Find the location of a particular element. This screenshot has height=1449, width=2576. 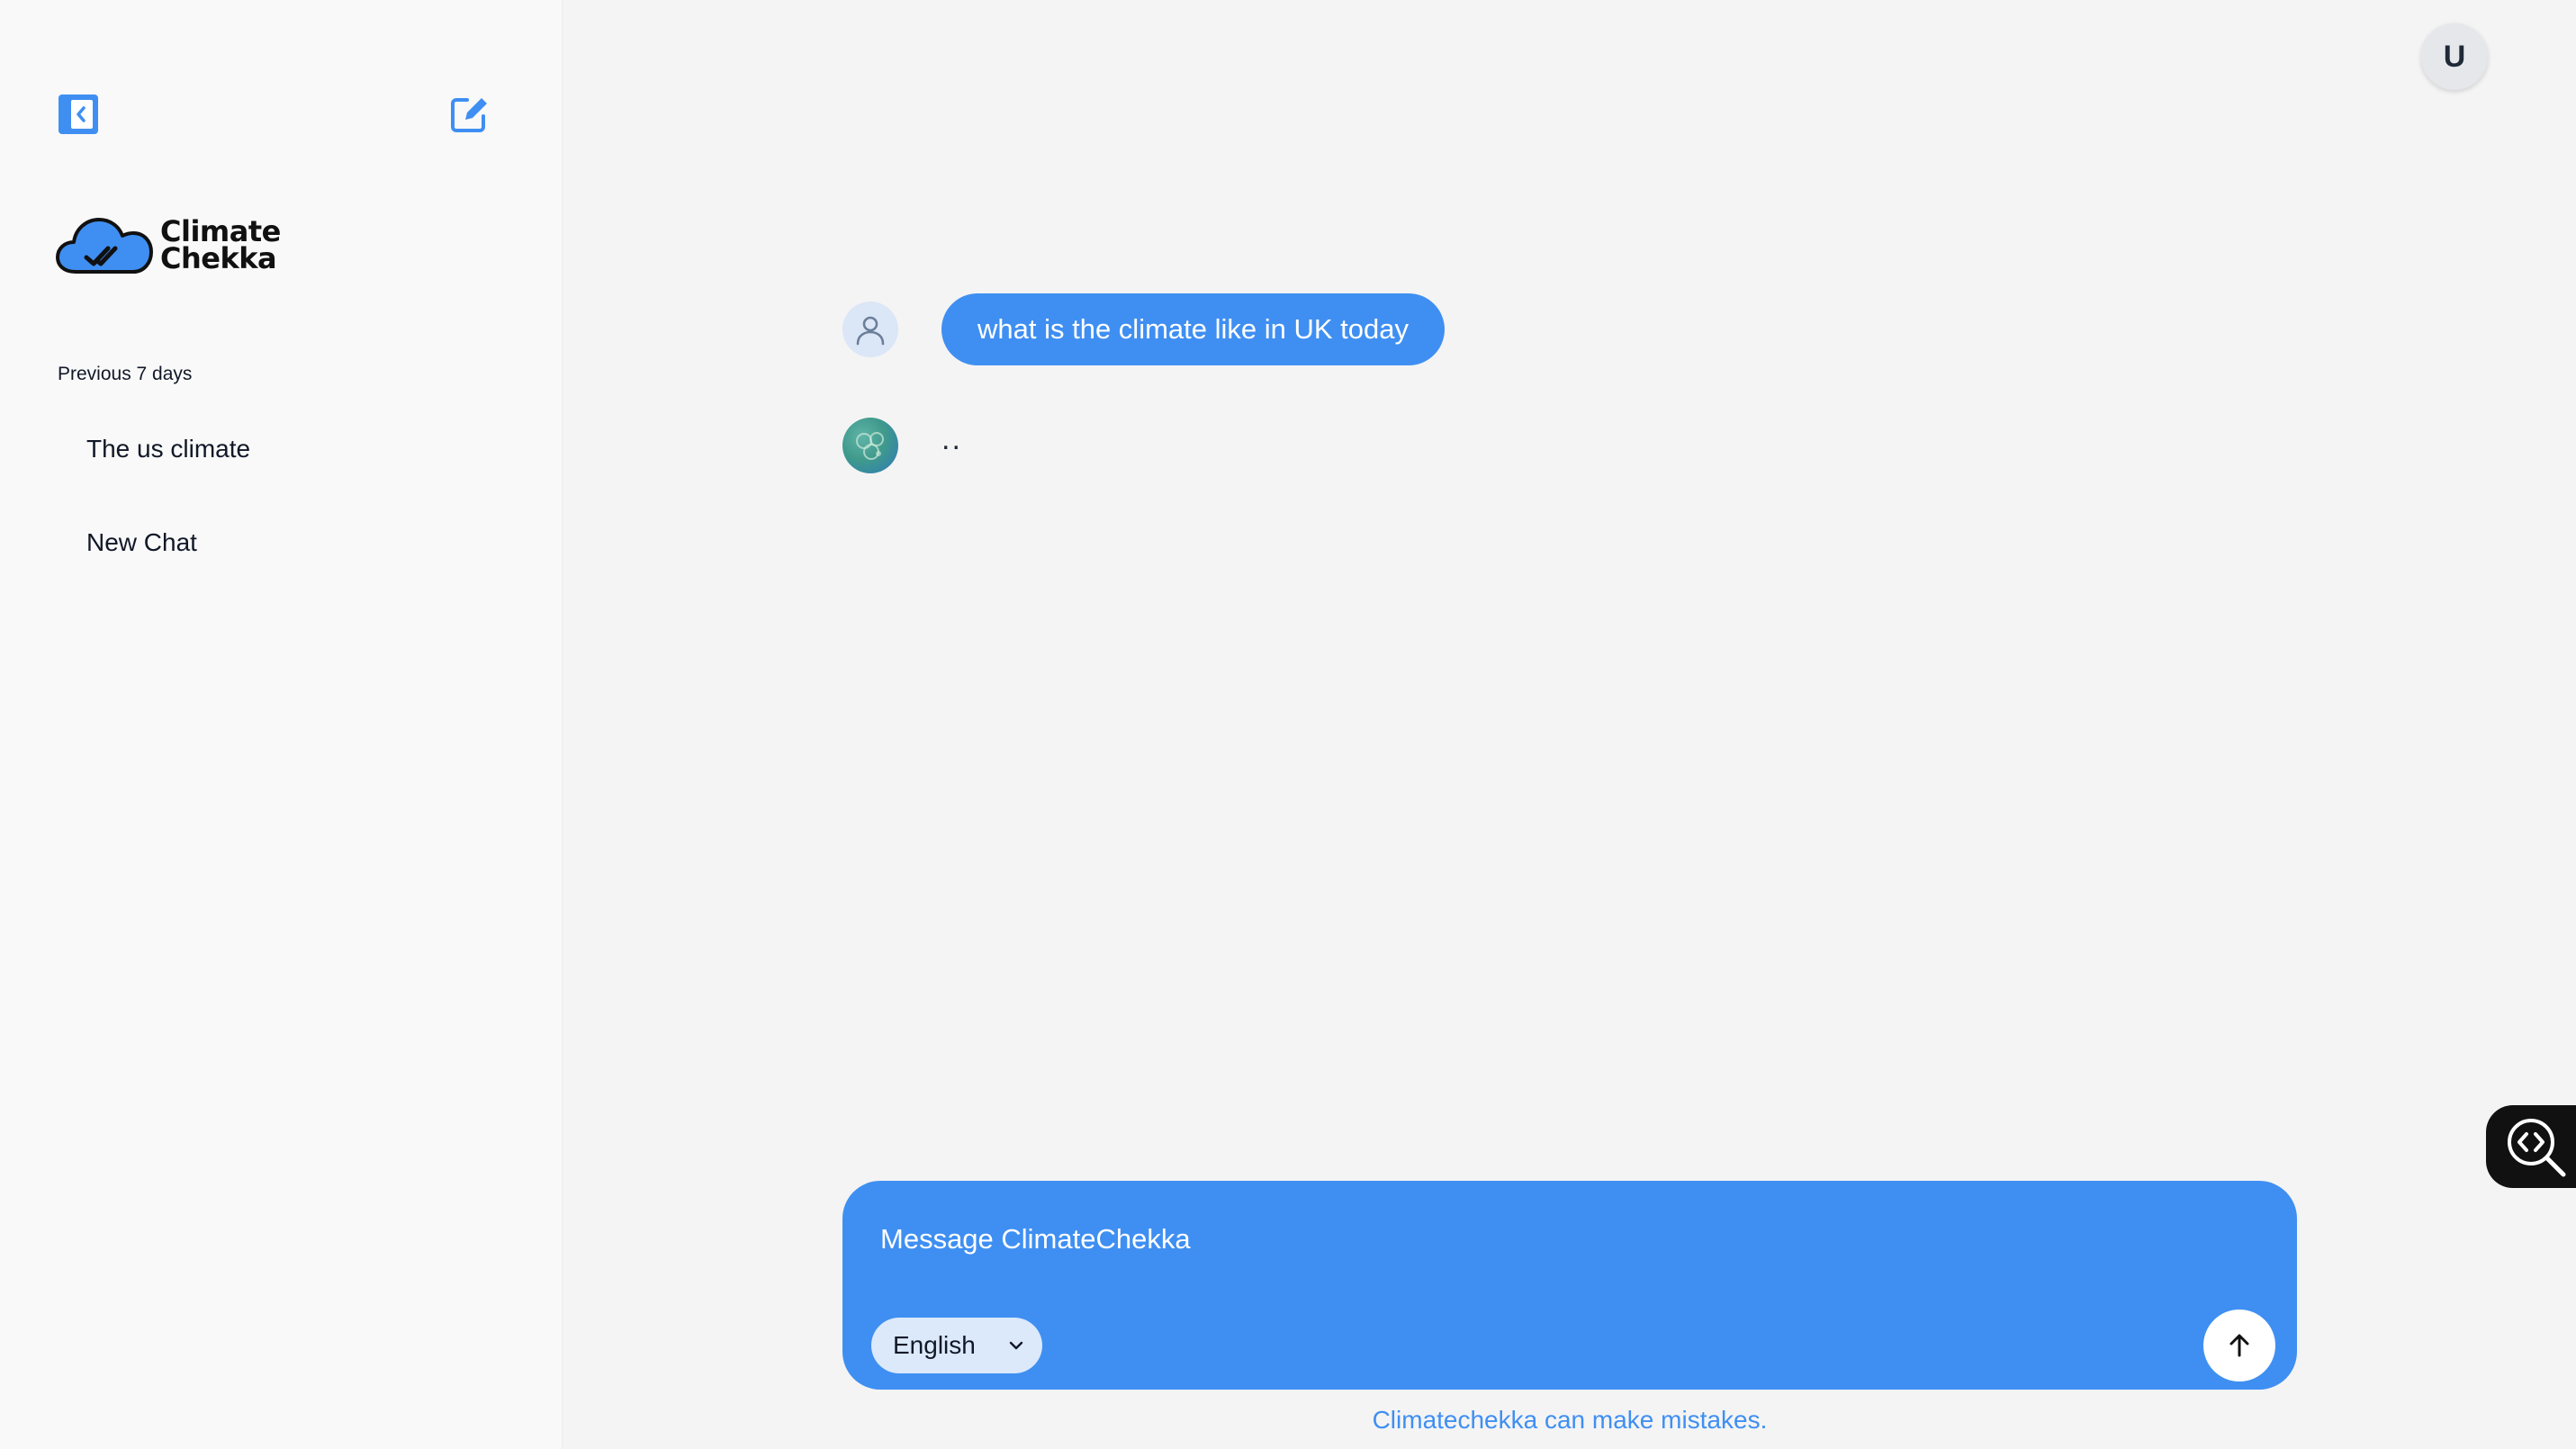

history-section-label: Previous 7 days is located at coordinates (125, 374).